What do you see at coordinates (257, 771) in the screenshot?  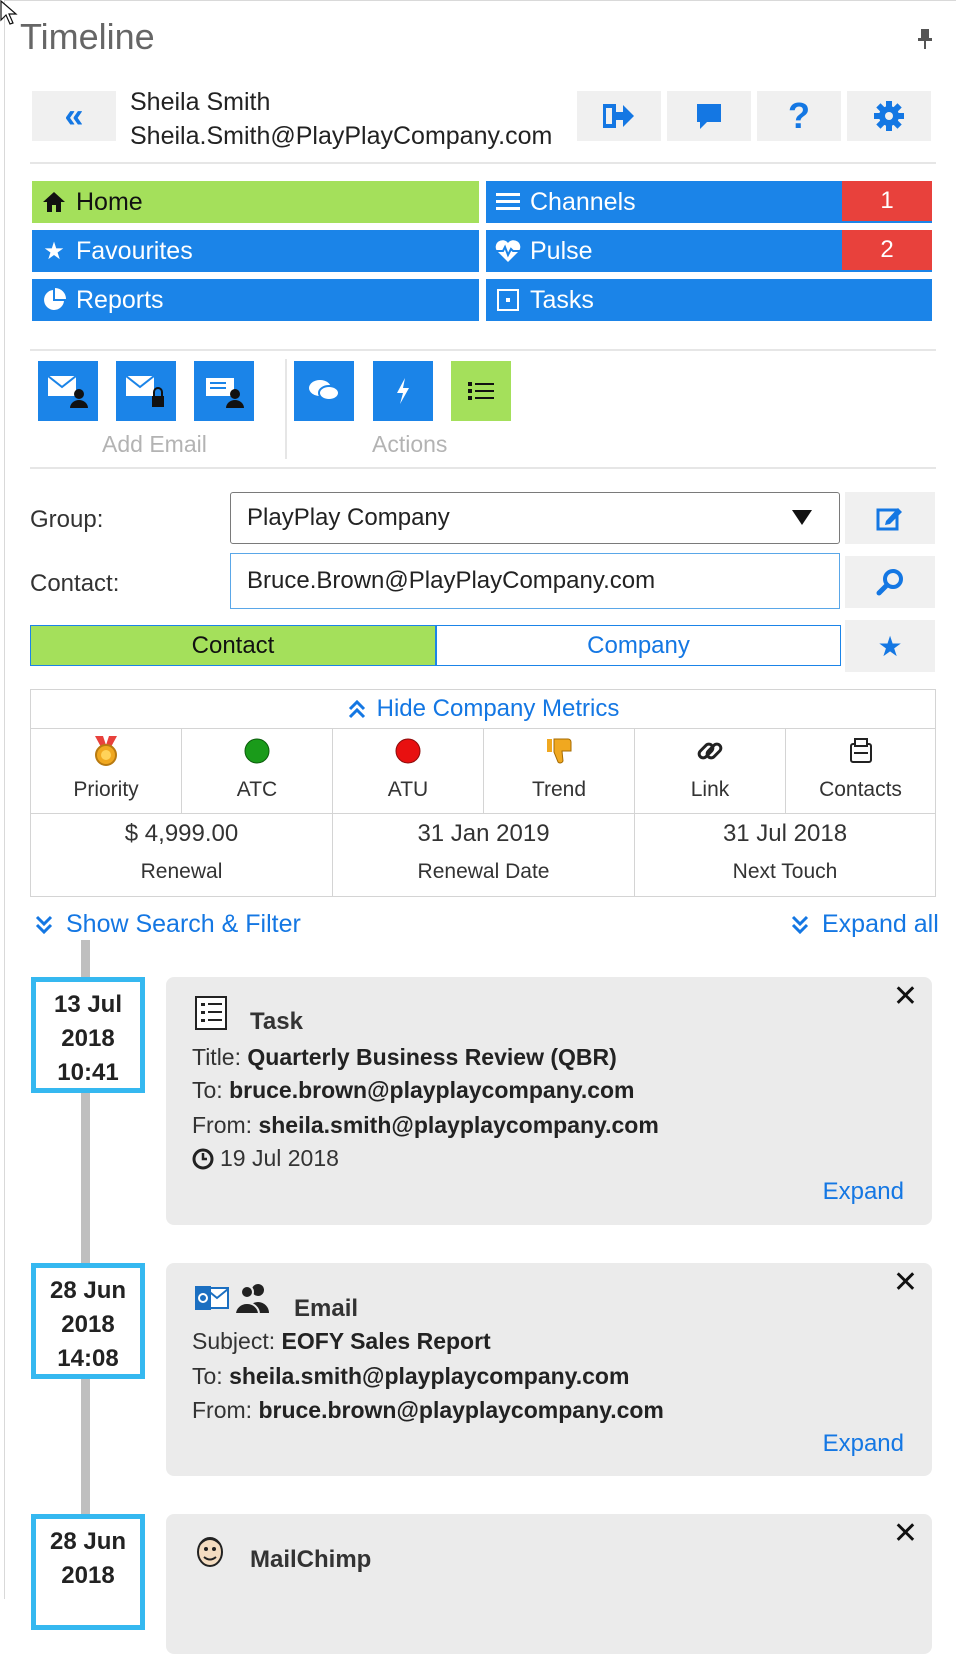 I see `metric-atc: ATC` at bounding box center [257, 771].